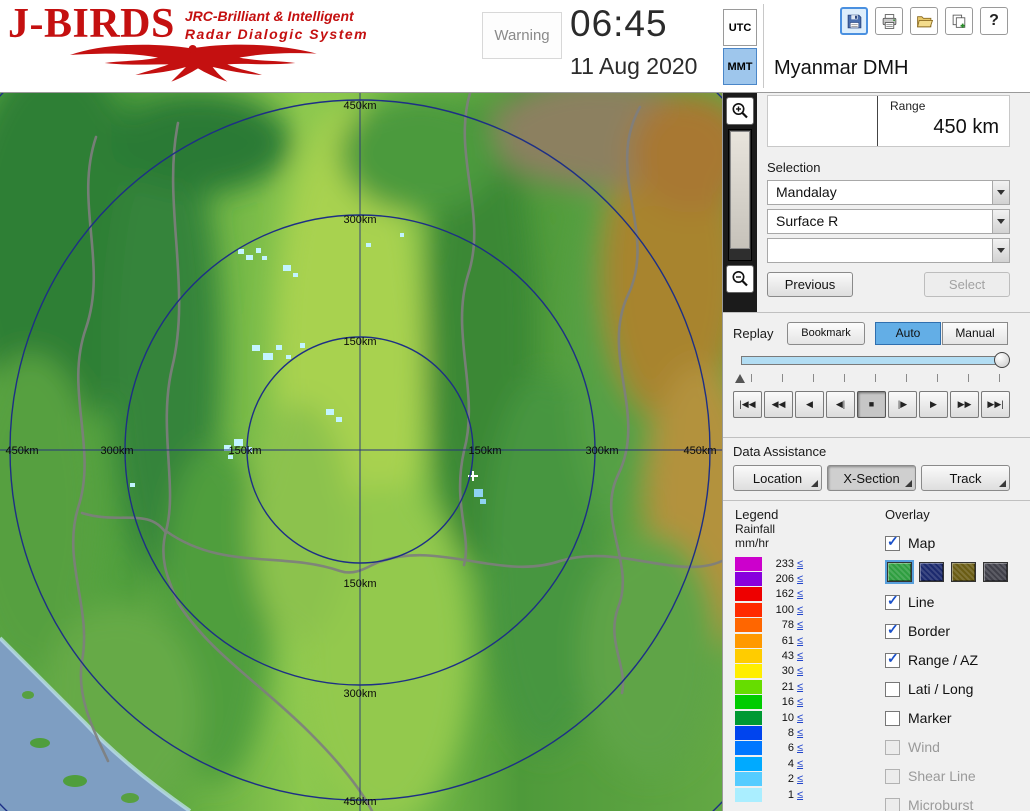 This screenshot has width=1030, height=811. I want to click on legend-row: 30 ≤, so click(808, 671).